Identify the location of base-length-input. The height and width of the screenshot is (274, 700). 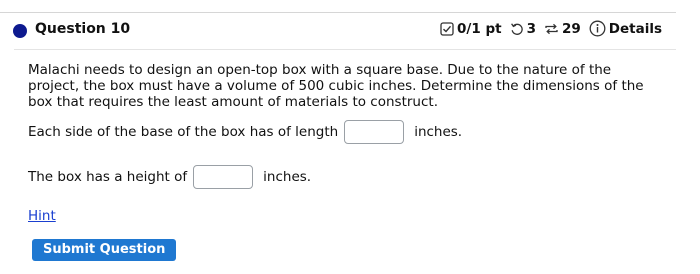
(374, 132).